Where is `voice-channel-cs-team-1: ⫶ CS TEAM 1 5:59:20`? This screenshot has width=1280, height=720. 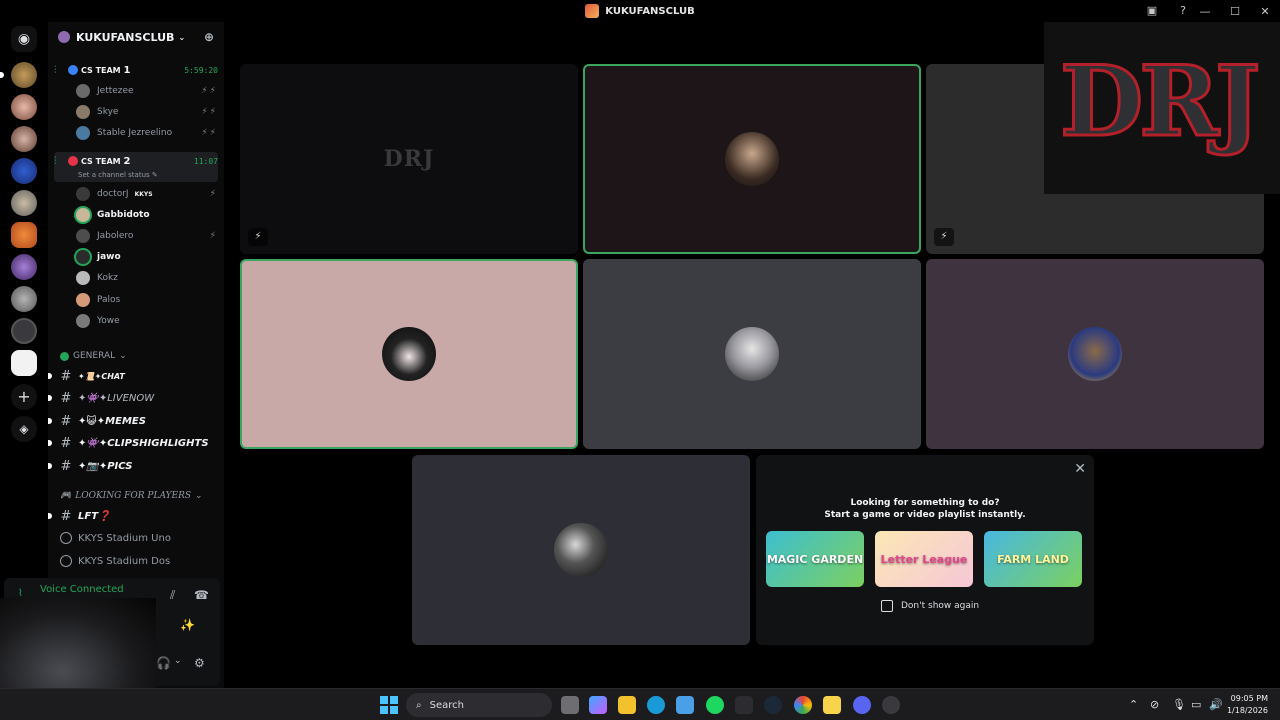
voice-channel-cs-team-1: ⫶ CS TEAM 1 5:59:20 is located at coordinates (136, 70).